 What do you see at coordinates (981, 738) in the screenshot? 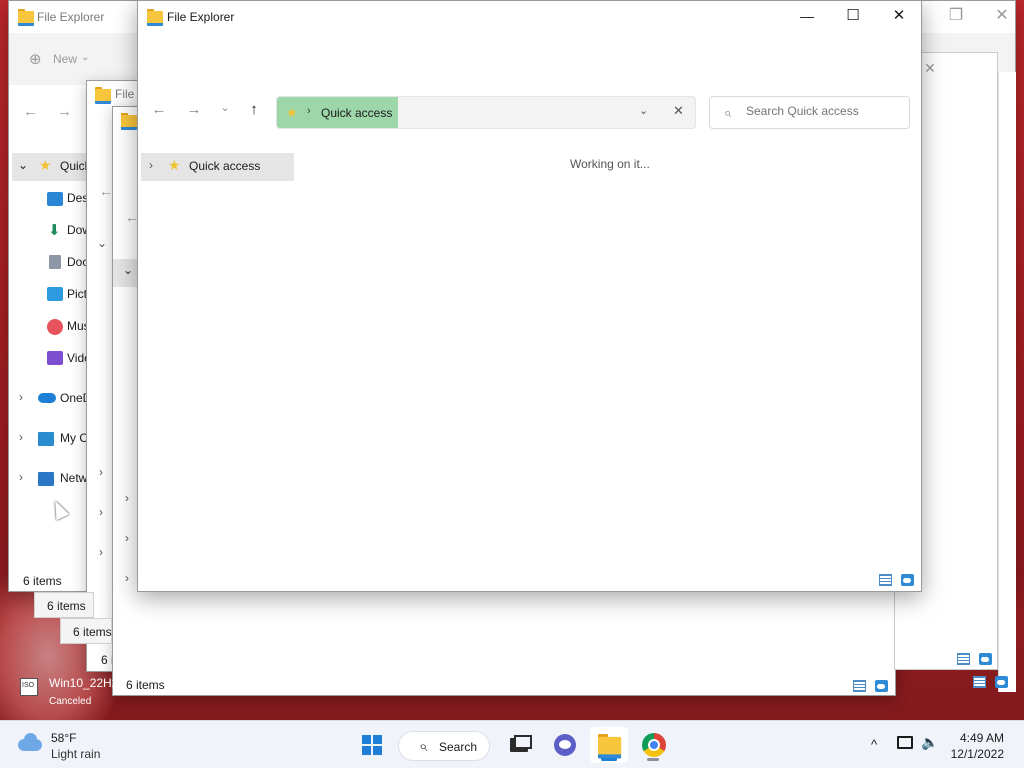
I see `clock-time: 4:49 AM` at bounding box center [981, 738].